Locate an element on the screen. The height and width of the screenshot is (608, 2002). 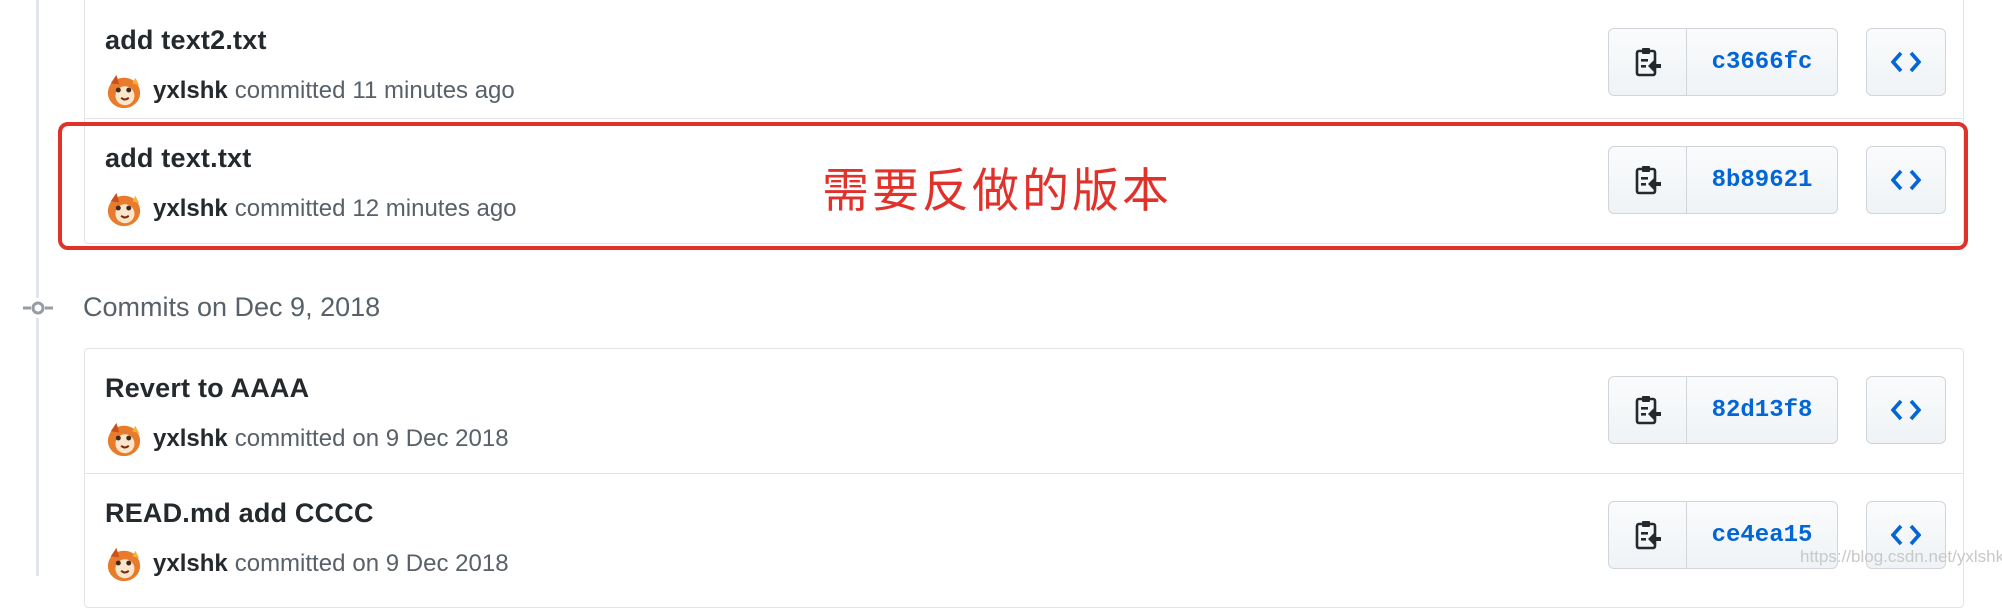
commit-sha-button-group: c3666fc is located at coordinates (1723, 62).